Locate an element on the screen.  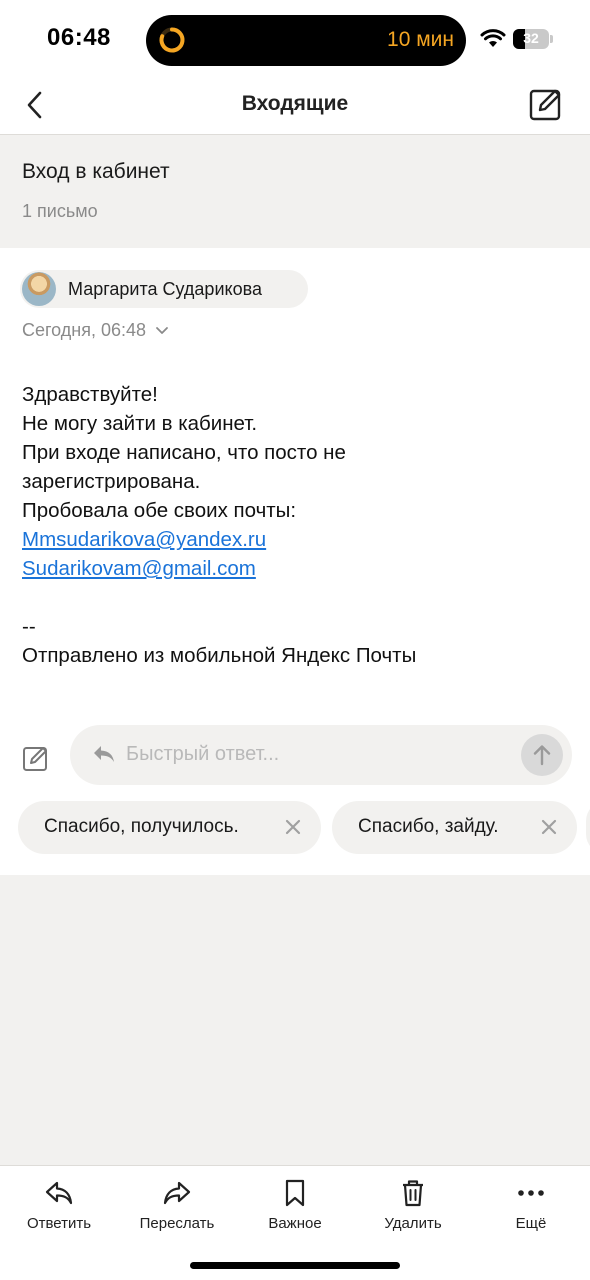
more-button: Ещё is located at coordinates (531, 1213).